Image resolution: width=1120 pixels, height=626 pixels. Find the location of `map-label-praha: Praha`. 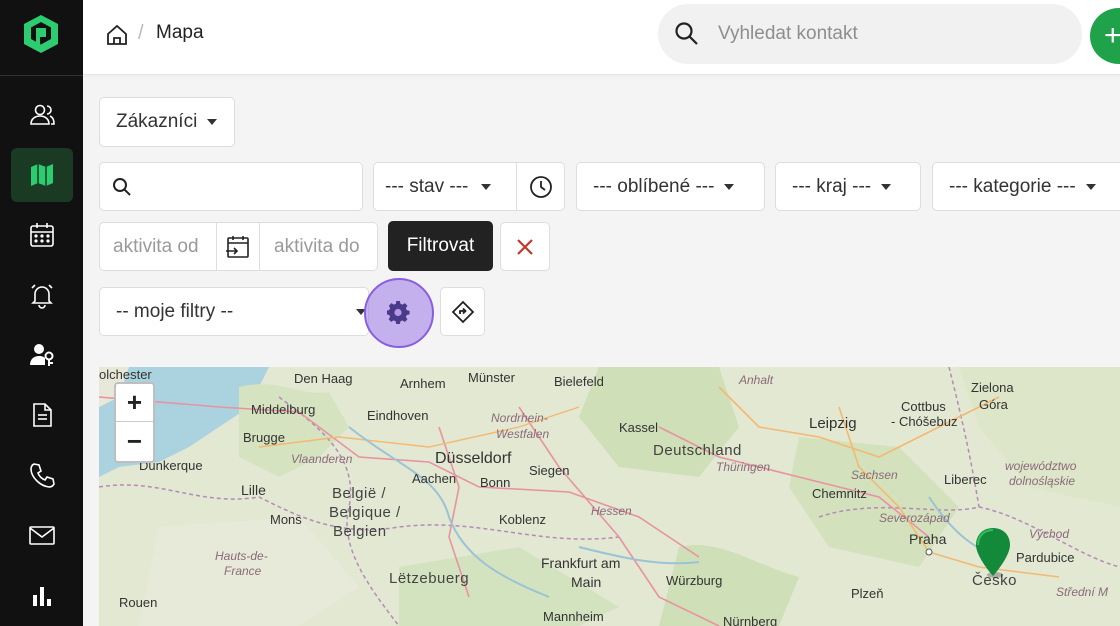

map-label-praha: Praha is located at coordinates (928, 539).